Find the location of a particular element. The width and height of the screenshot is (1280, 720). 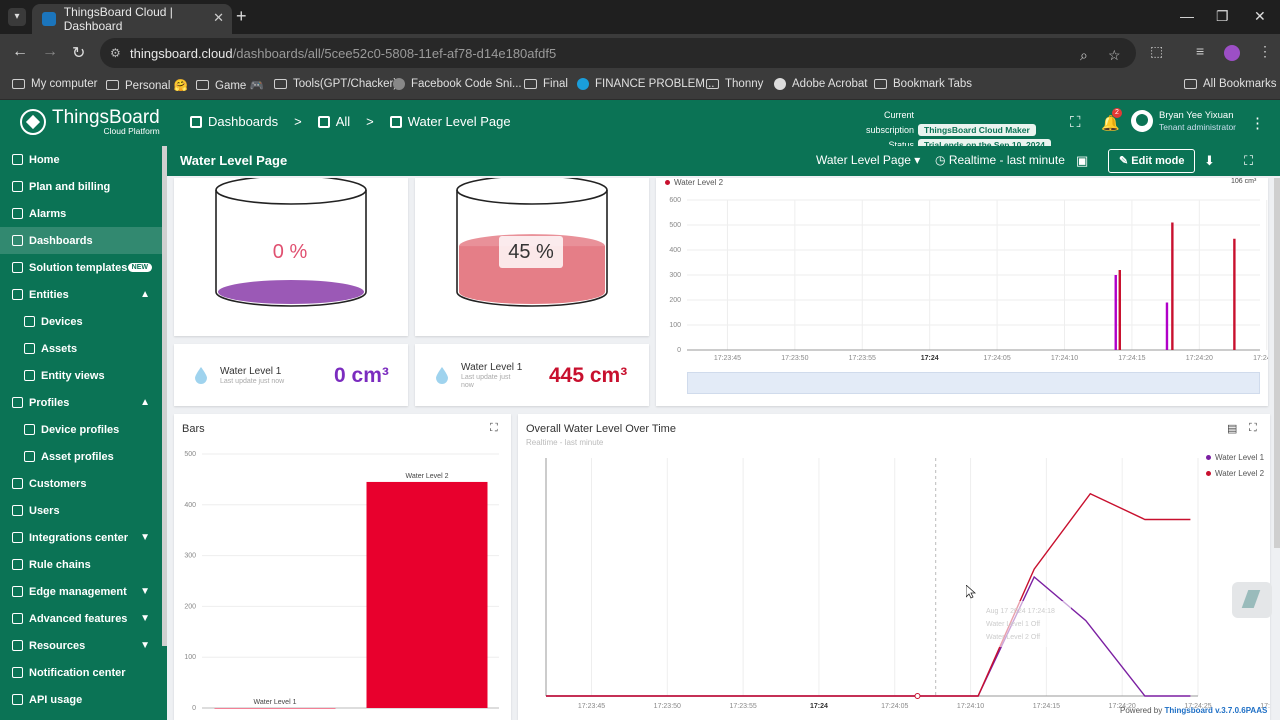

tab-search-icon: ▾ is located at coordinates (17, 17).